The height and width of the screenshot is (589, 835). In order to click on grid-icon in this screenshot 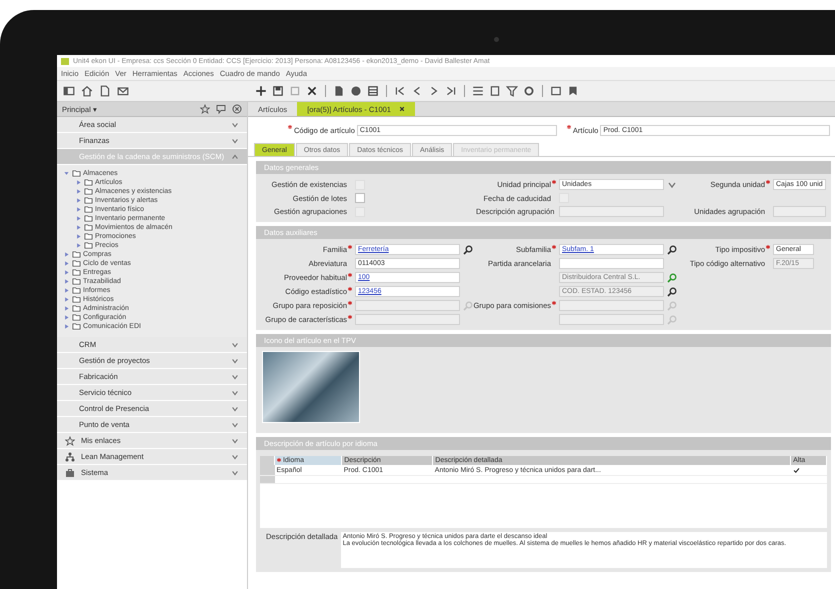, I will do `click(373, 91)`.